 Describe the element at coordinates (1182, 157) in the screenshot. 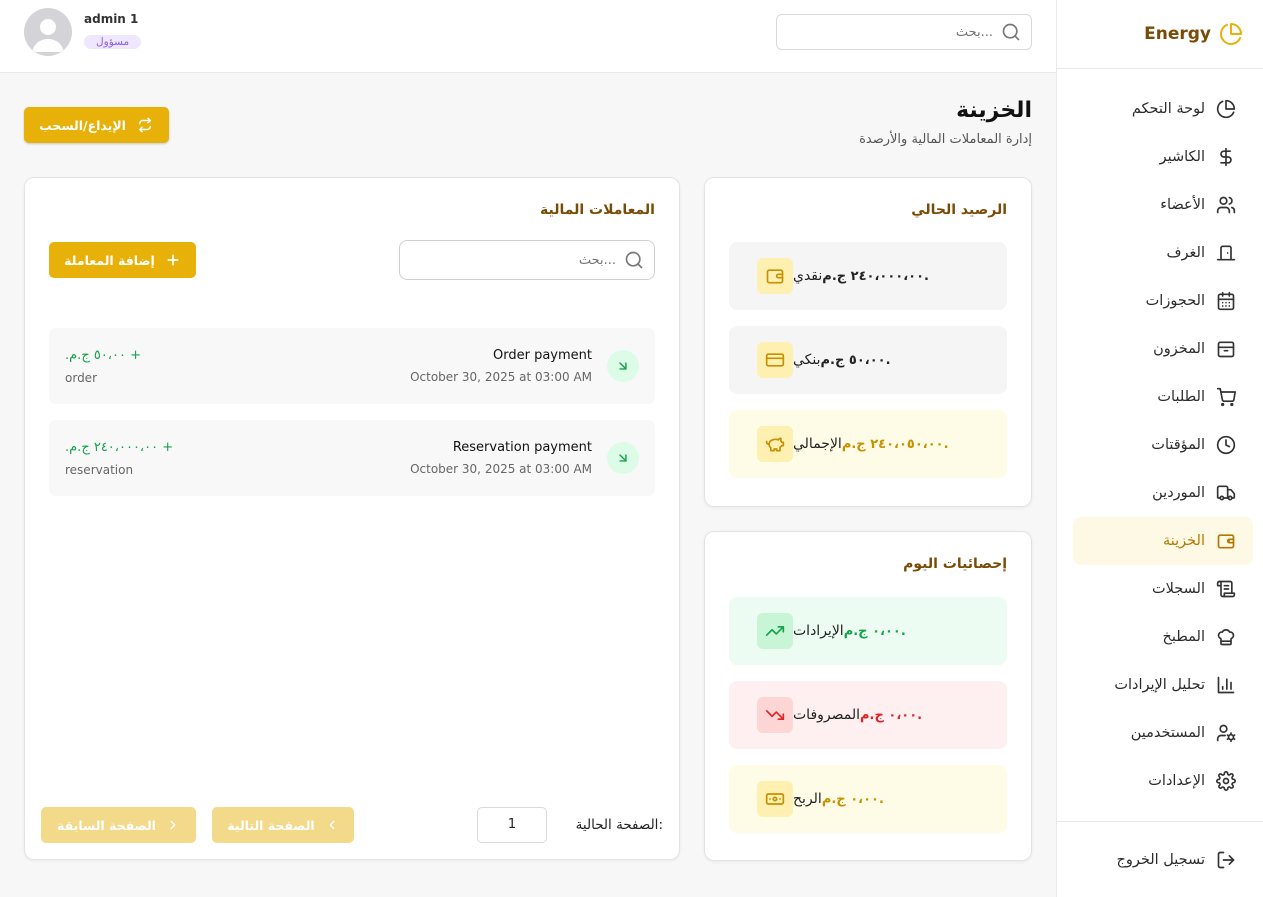

I see `sidebar-item-label: الكاشير` at that location.